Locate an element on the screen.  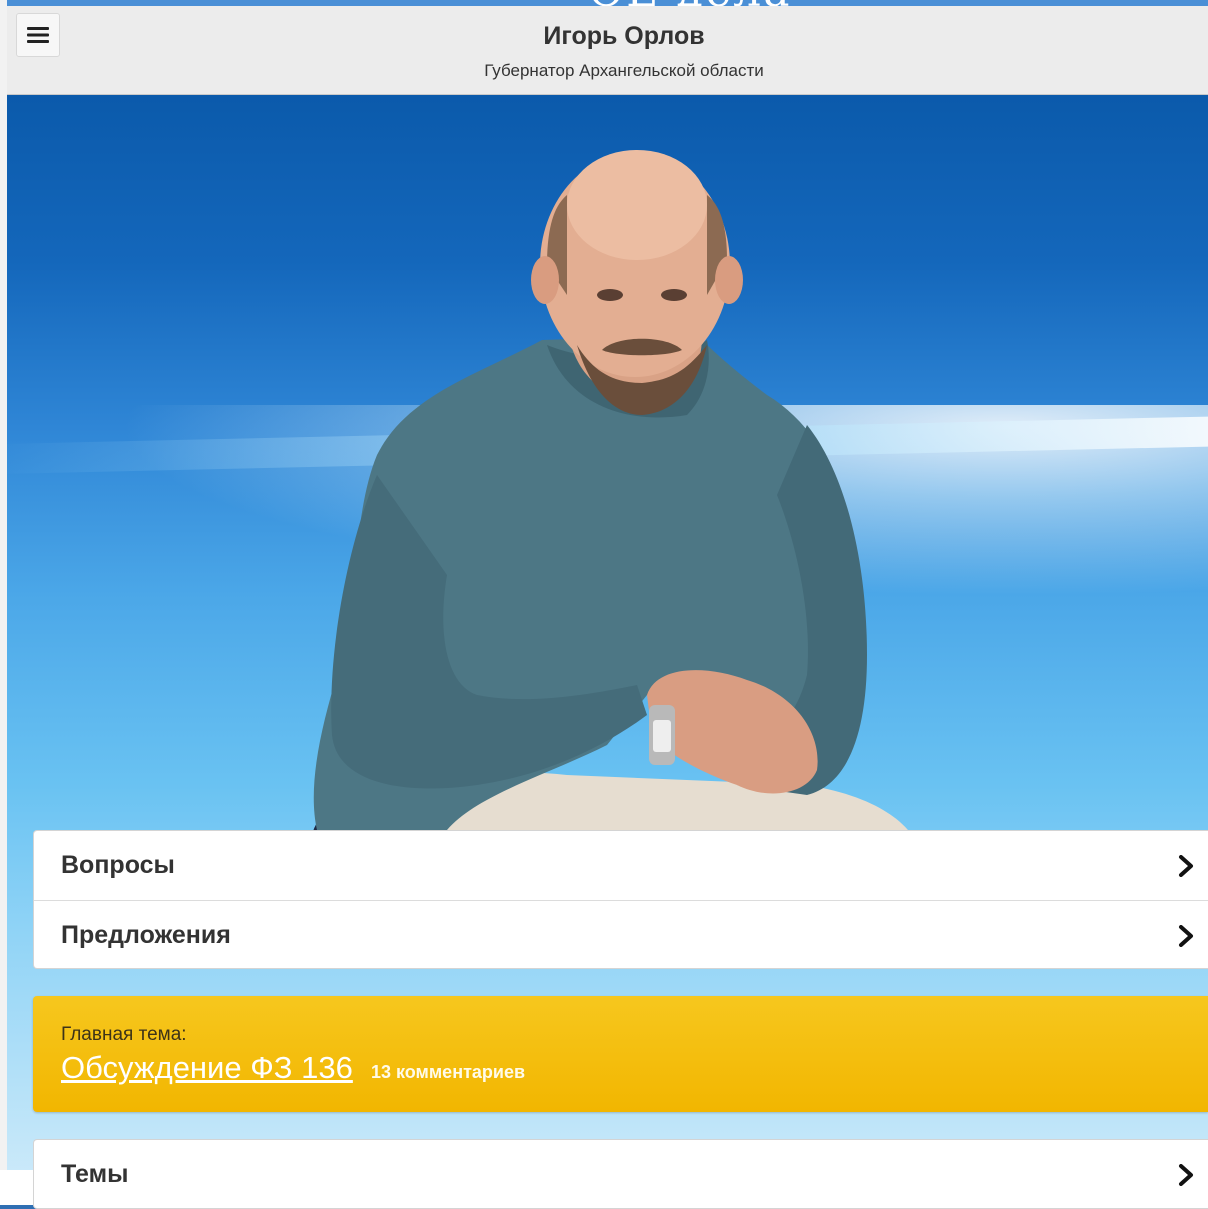
menu-item-label: Предложения is located at coordinates (146, 935).